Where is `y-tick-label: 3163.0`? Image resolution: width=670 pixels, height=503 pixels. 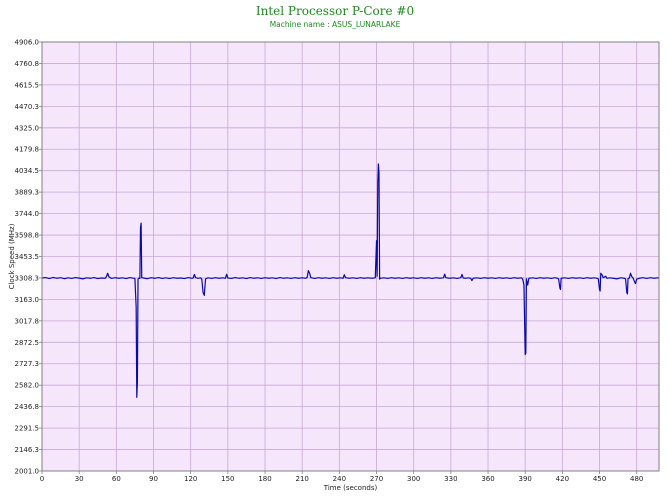
y-tick-label: 3163.0 is located at coordinates (27, 300).